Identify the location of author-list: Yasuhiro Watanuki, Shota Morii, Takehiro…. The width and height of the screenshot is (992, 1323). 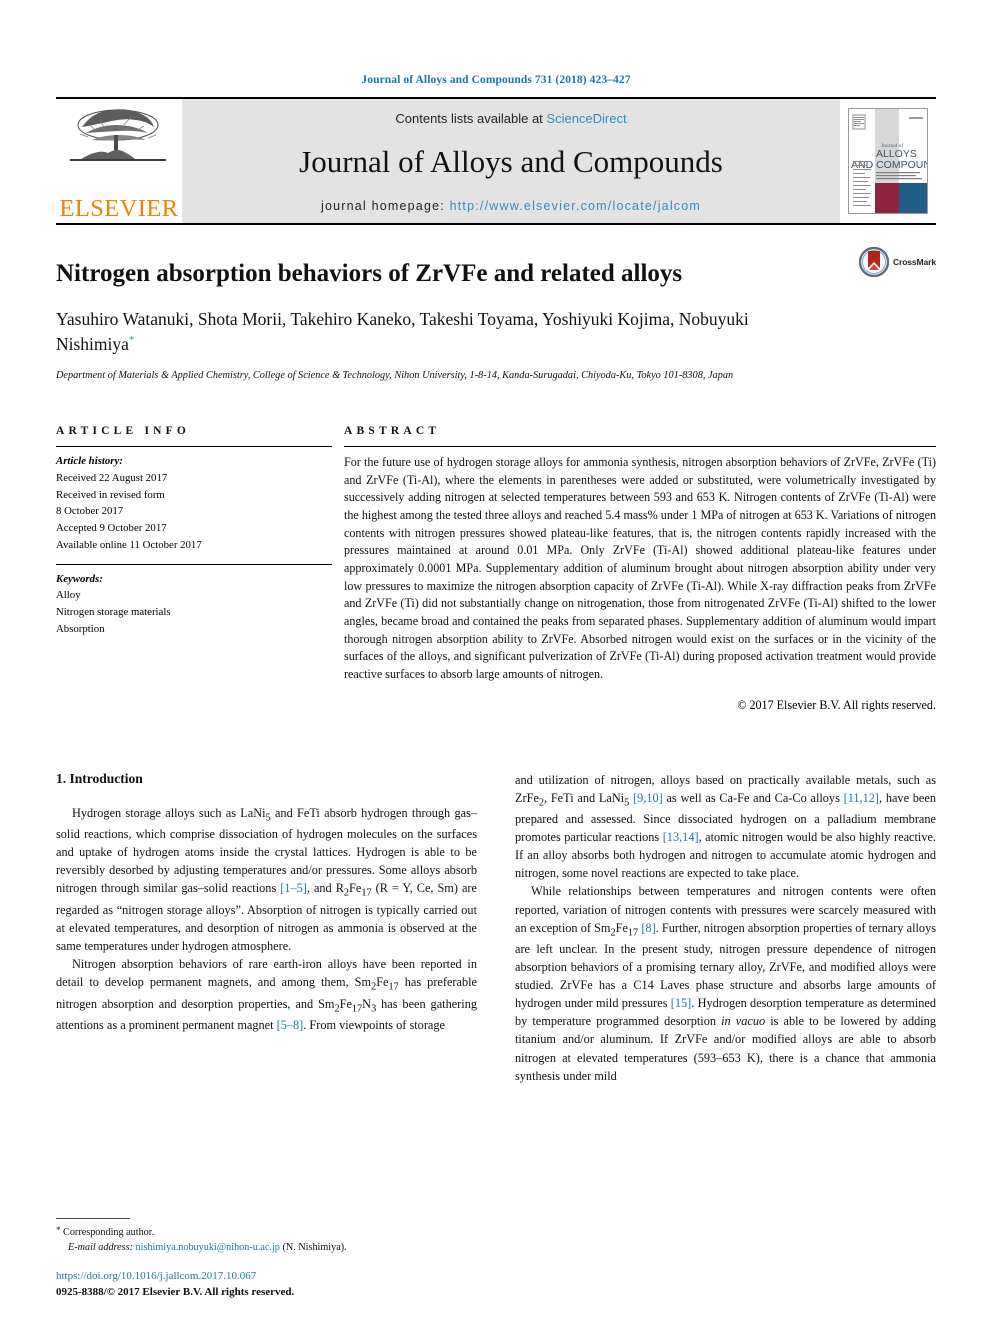
(406, 332).